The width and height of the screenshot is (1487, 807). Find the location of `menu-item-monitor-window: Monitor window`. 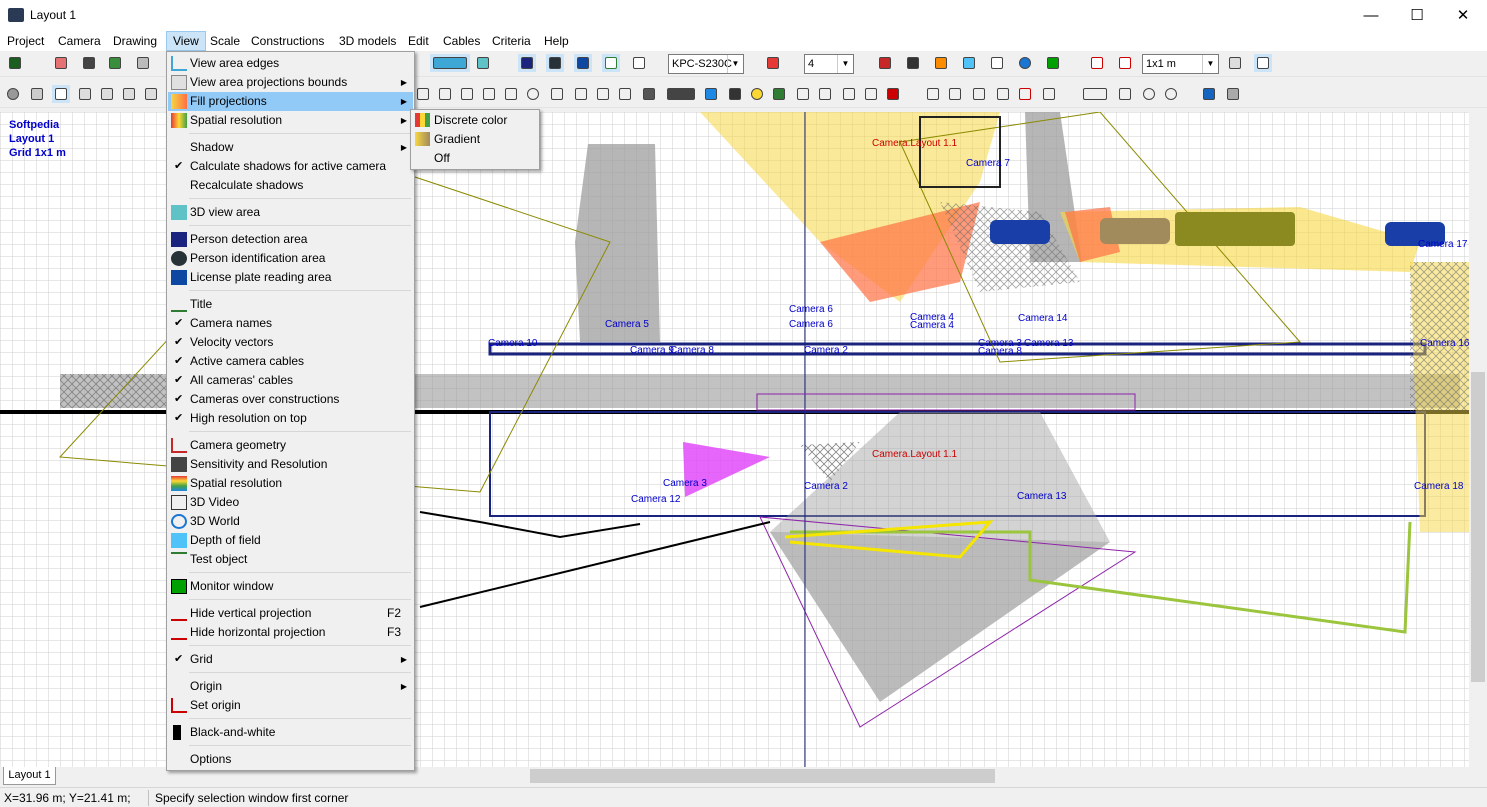

menu-item-monitor-window: Monitor window is located at coordinates (290, 586).